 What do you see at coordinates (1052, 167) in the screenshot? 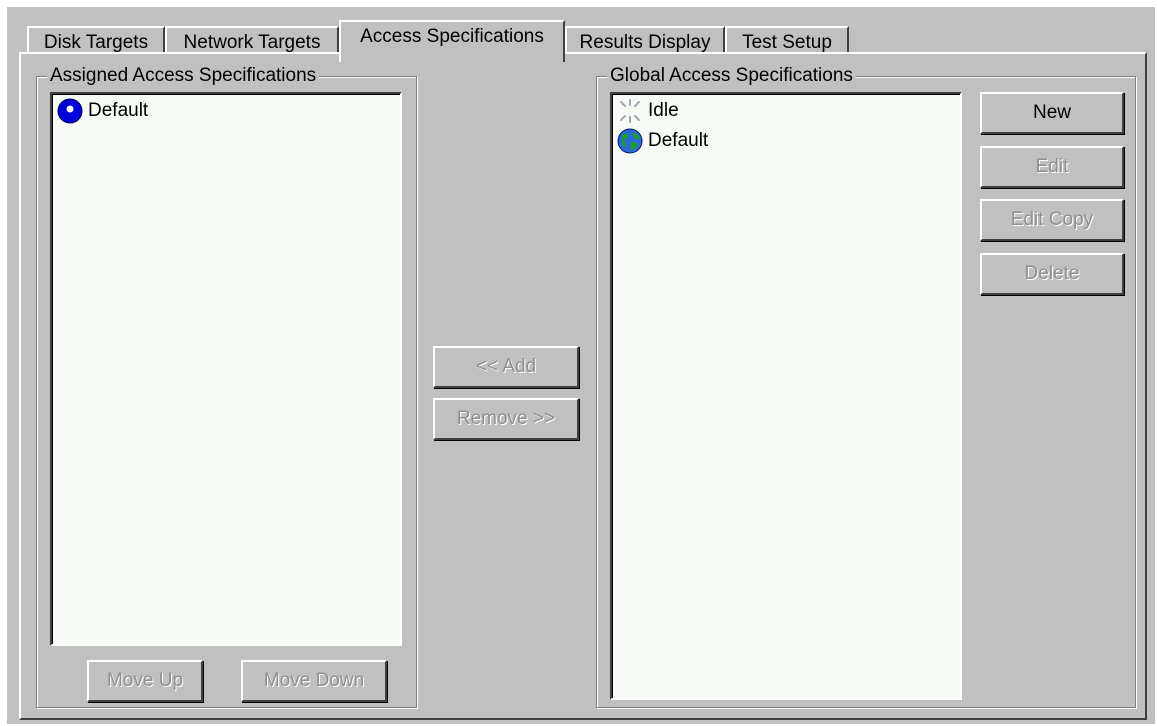
I see `edit-button: Edit` at bounding box center [1052, 167].